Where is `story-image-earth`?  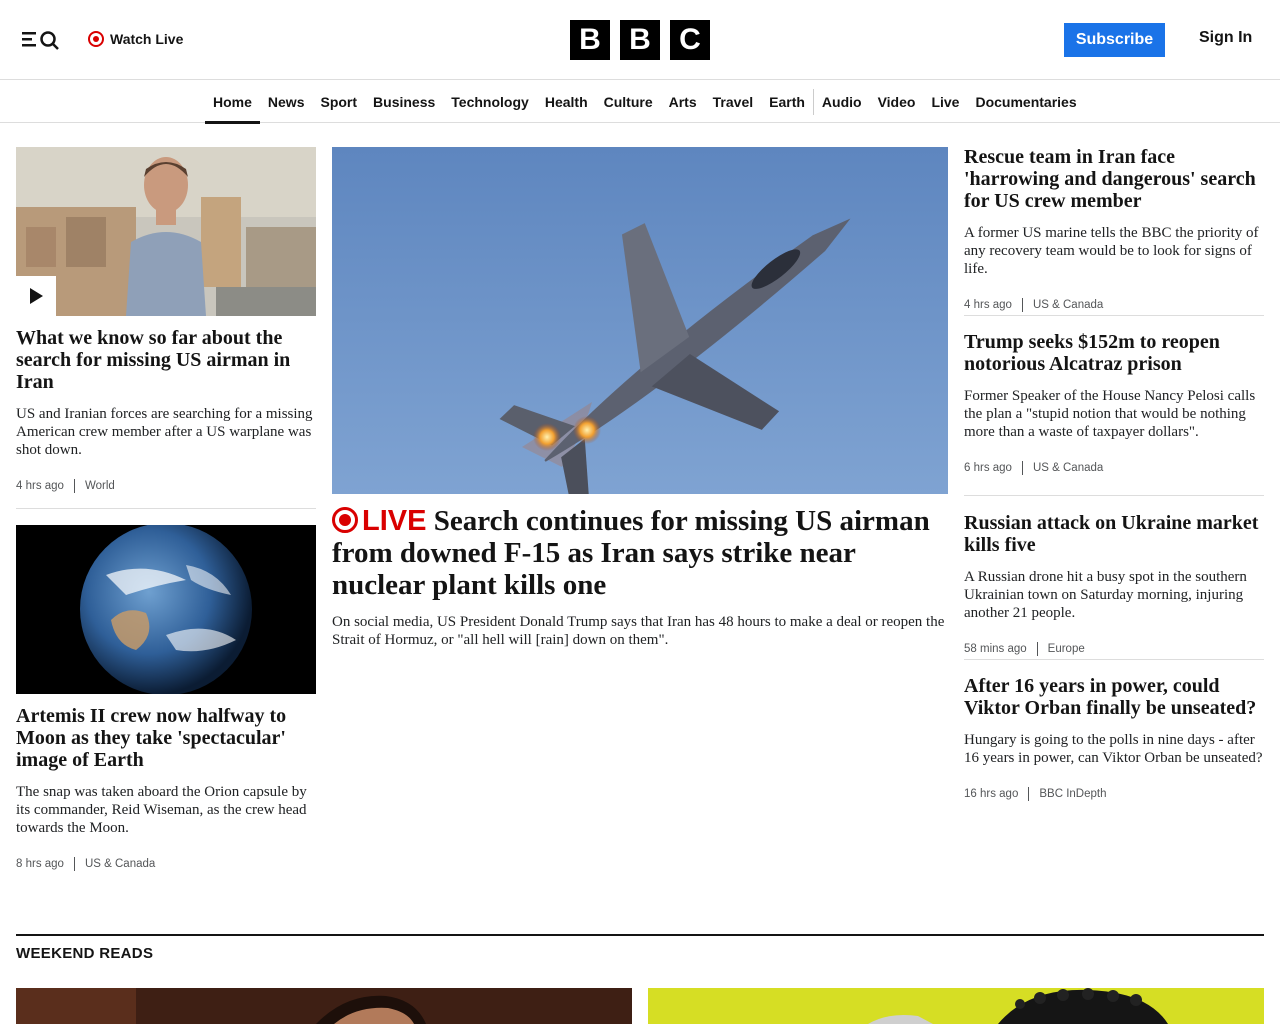
story-image-earth is located at coordinates (166, 609).